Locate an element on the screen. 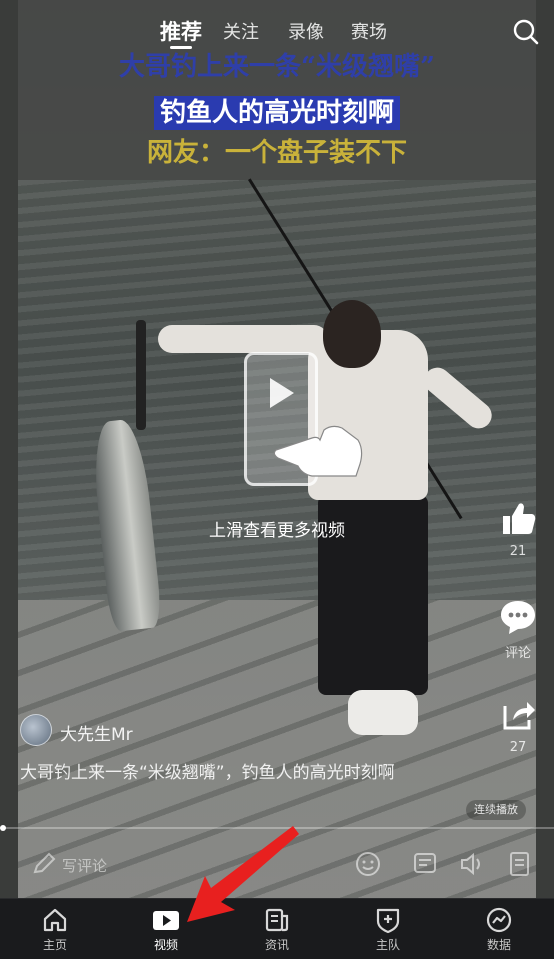 The width and height of the screenshot is (554, 959). like-button: 21 is located at coordinates (518, 529).